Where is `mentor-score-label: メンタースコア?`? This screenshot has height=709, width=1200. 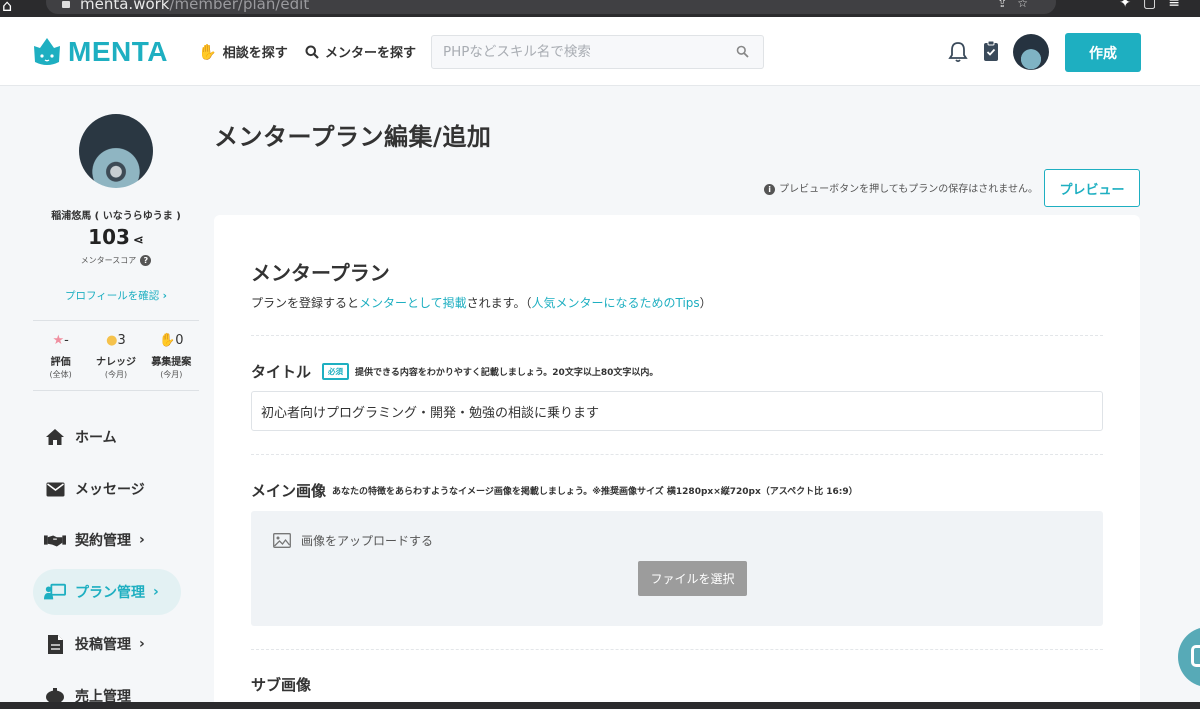
mentor-score-label: メンタースコア? is located at coordinates (116, 260).